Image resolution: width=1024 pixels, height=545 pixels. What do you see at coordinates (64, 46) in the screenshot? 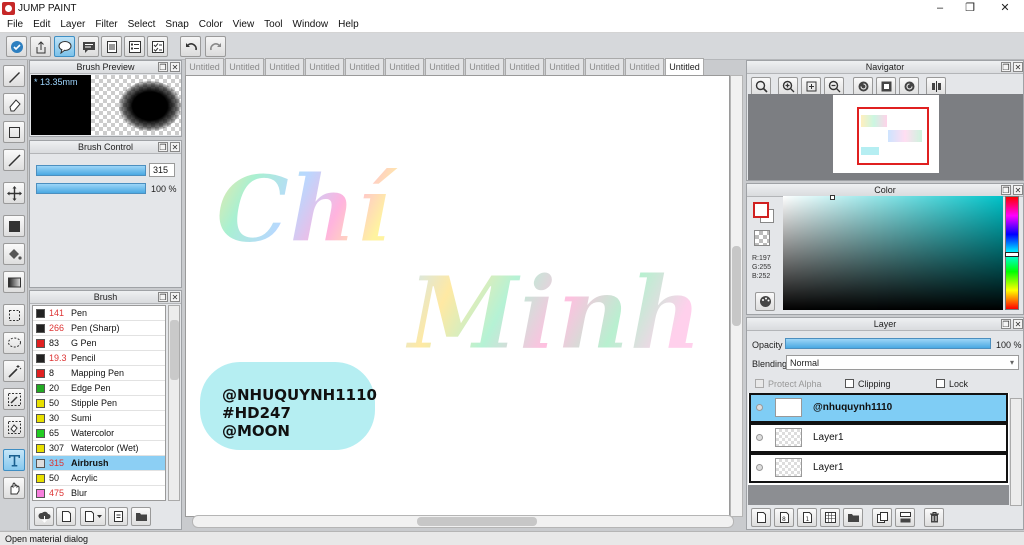
I see `speech-bubble-button` at bounding box center [64, 46].